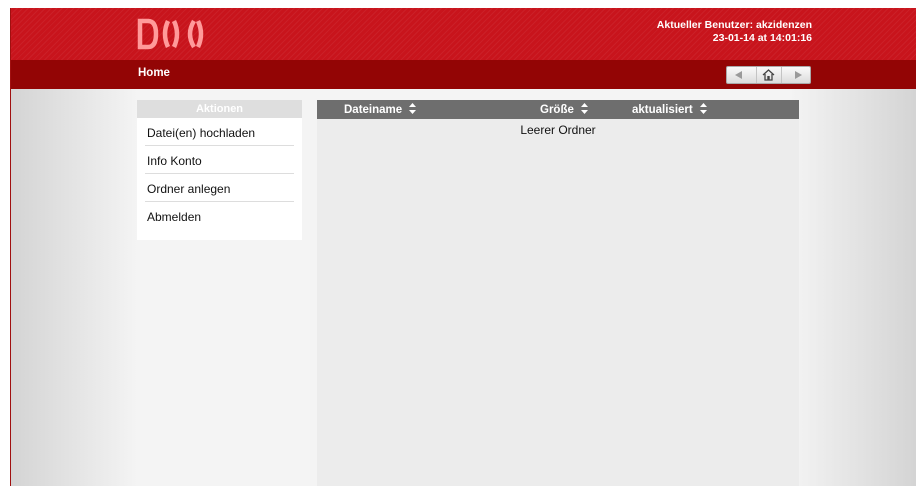 This screenshot has height=486, width=916. I want to click on forward-arrow-icon, so click(798, 75).